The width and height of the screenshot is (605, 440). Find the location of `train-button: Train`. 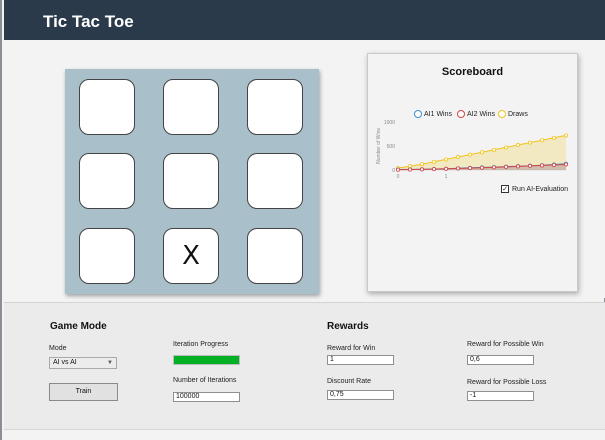

train-button: Train is located at coordinates (83, 392).